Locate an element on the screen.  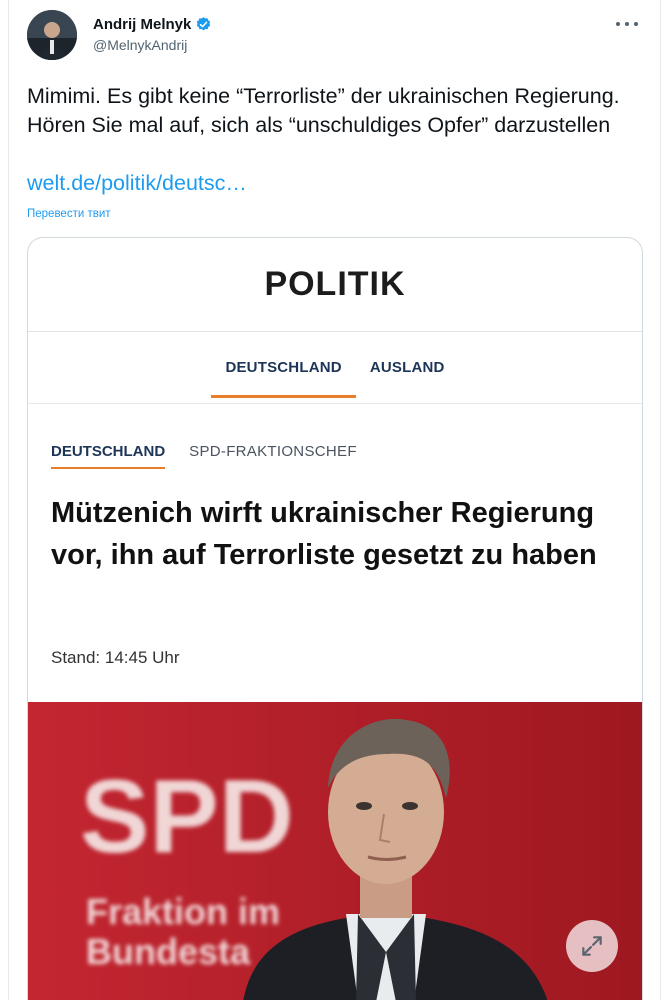
author-name-row: Andrij Melnyk is located at coordinates (152, 24).